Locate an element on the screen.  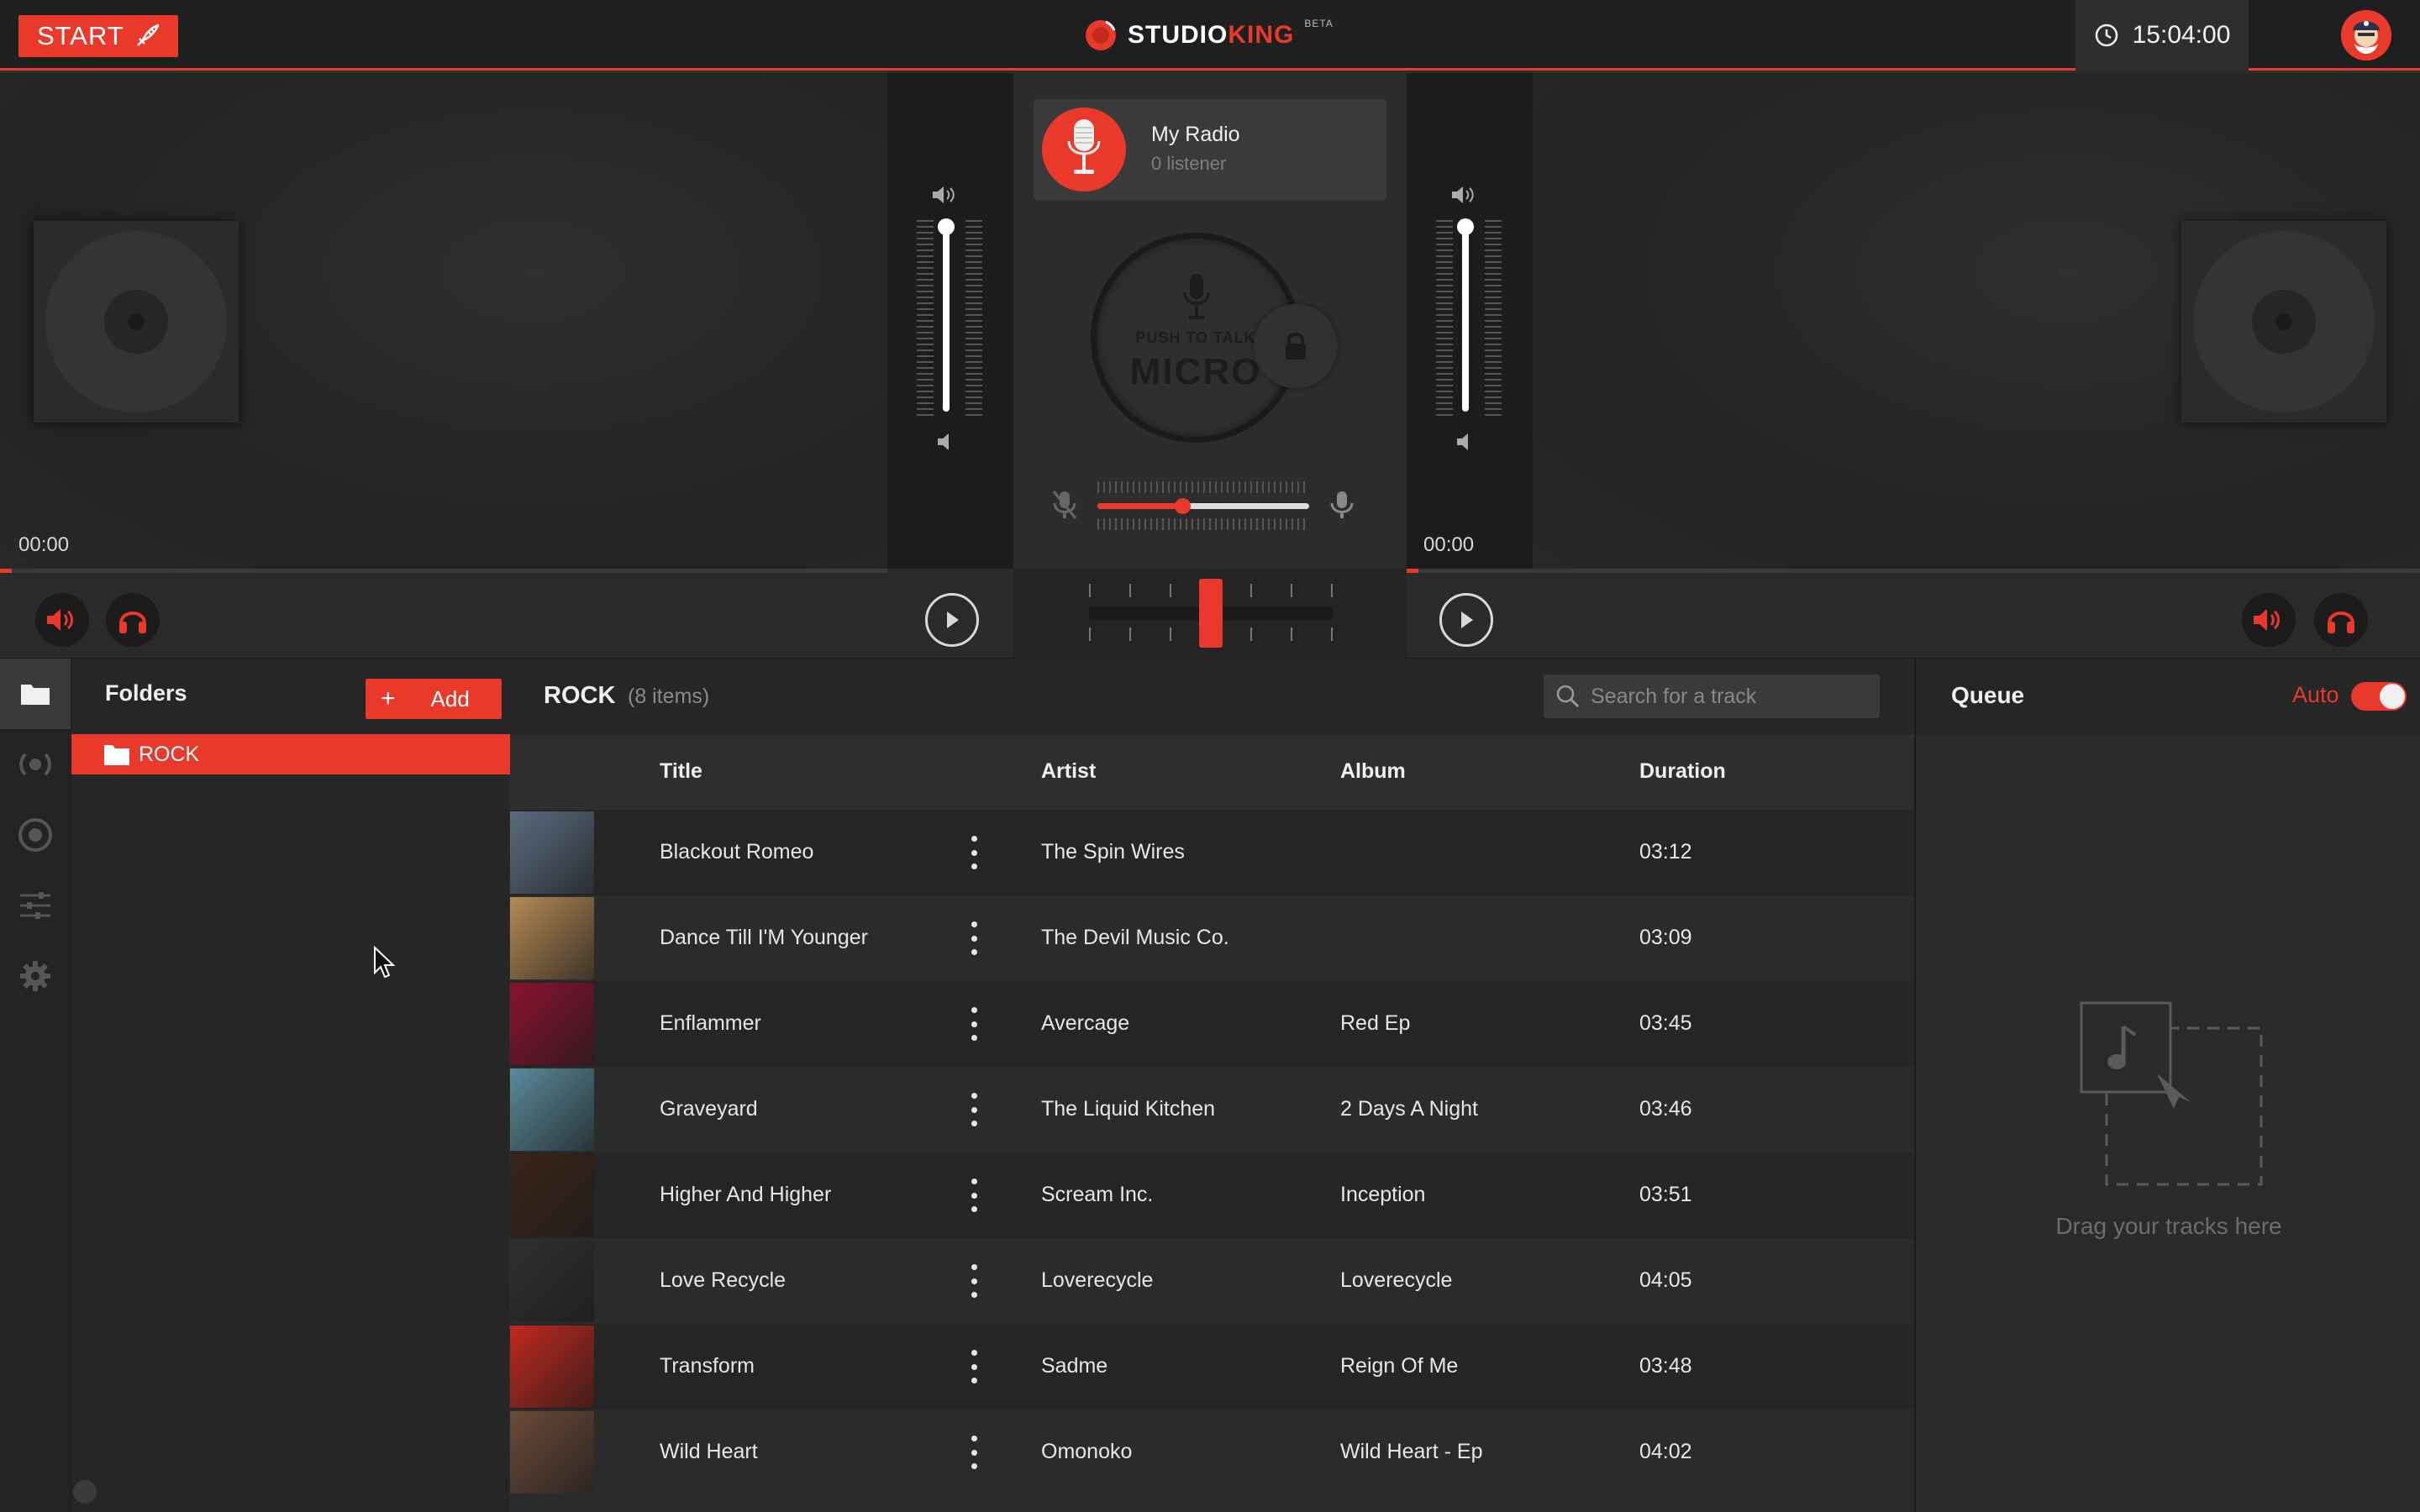
avatar-icon is located at coordinates (2366, 35).